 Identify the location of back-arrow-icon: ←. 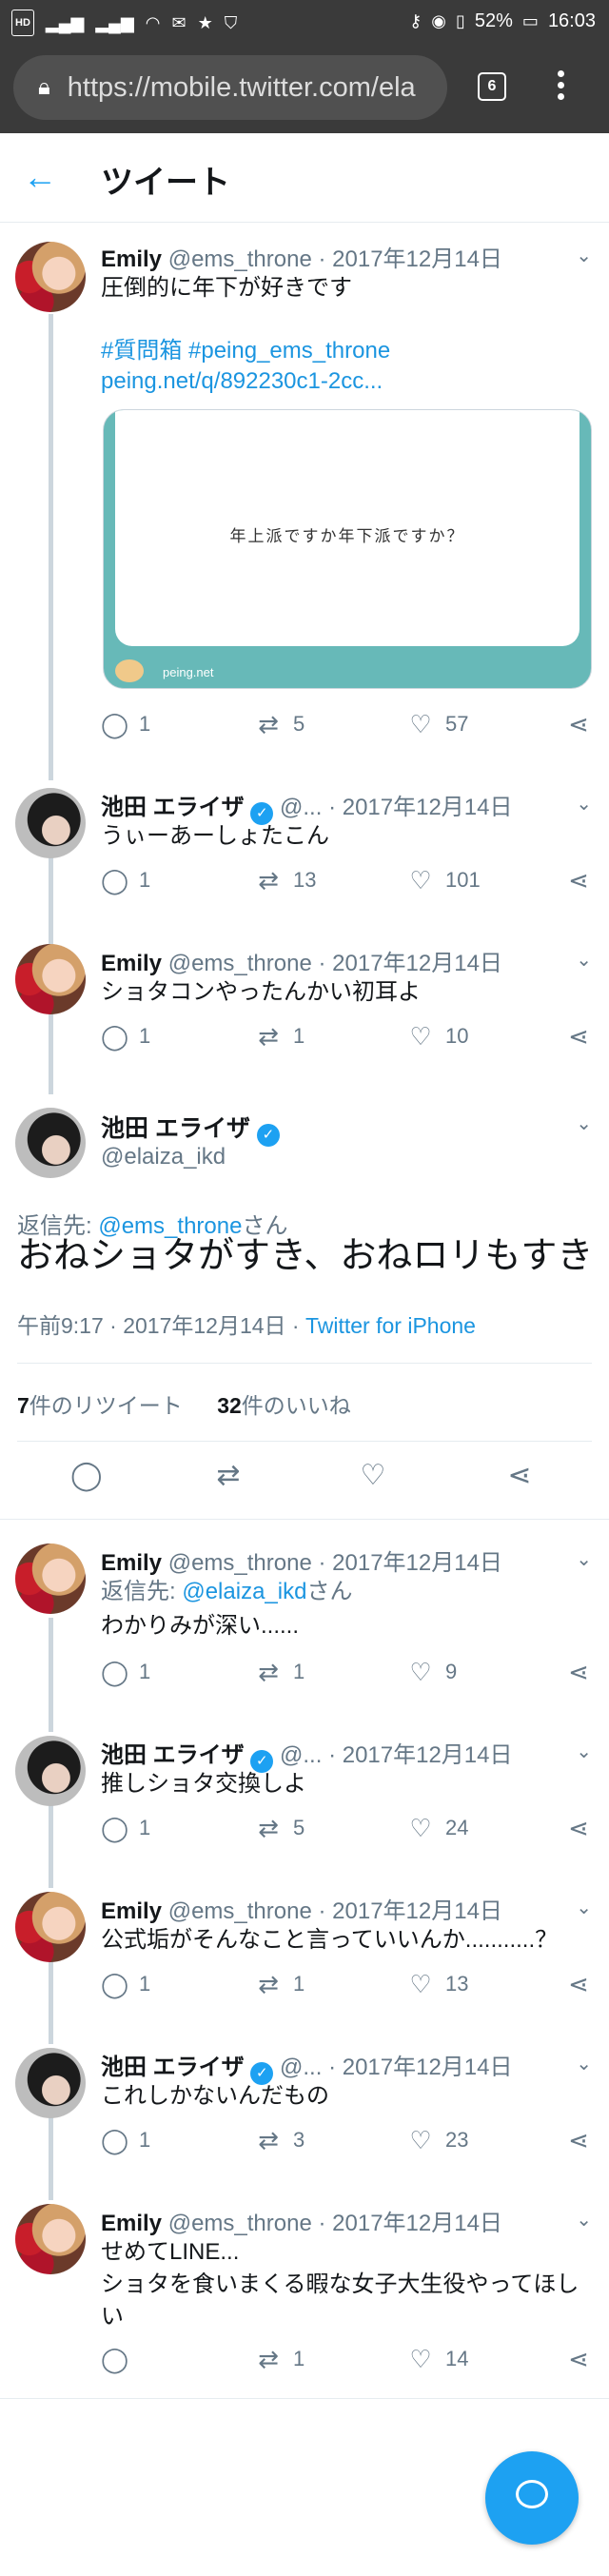
(40, 177).